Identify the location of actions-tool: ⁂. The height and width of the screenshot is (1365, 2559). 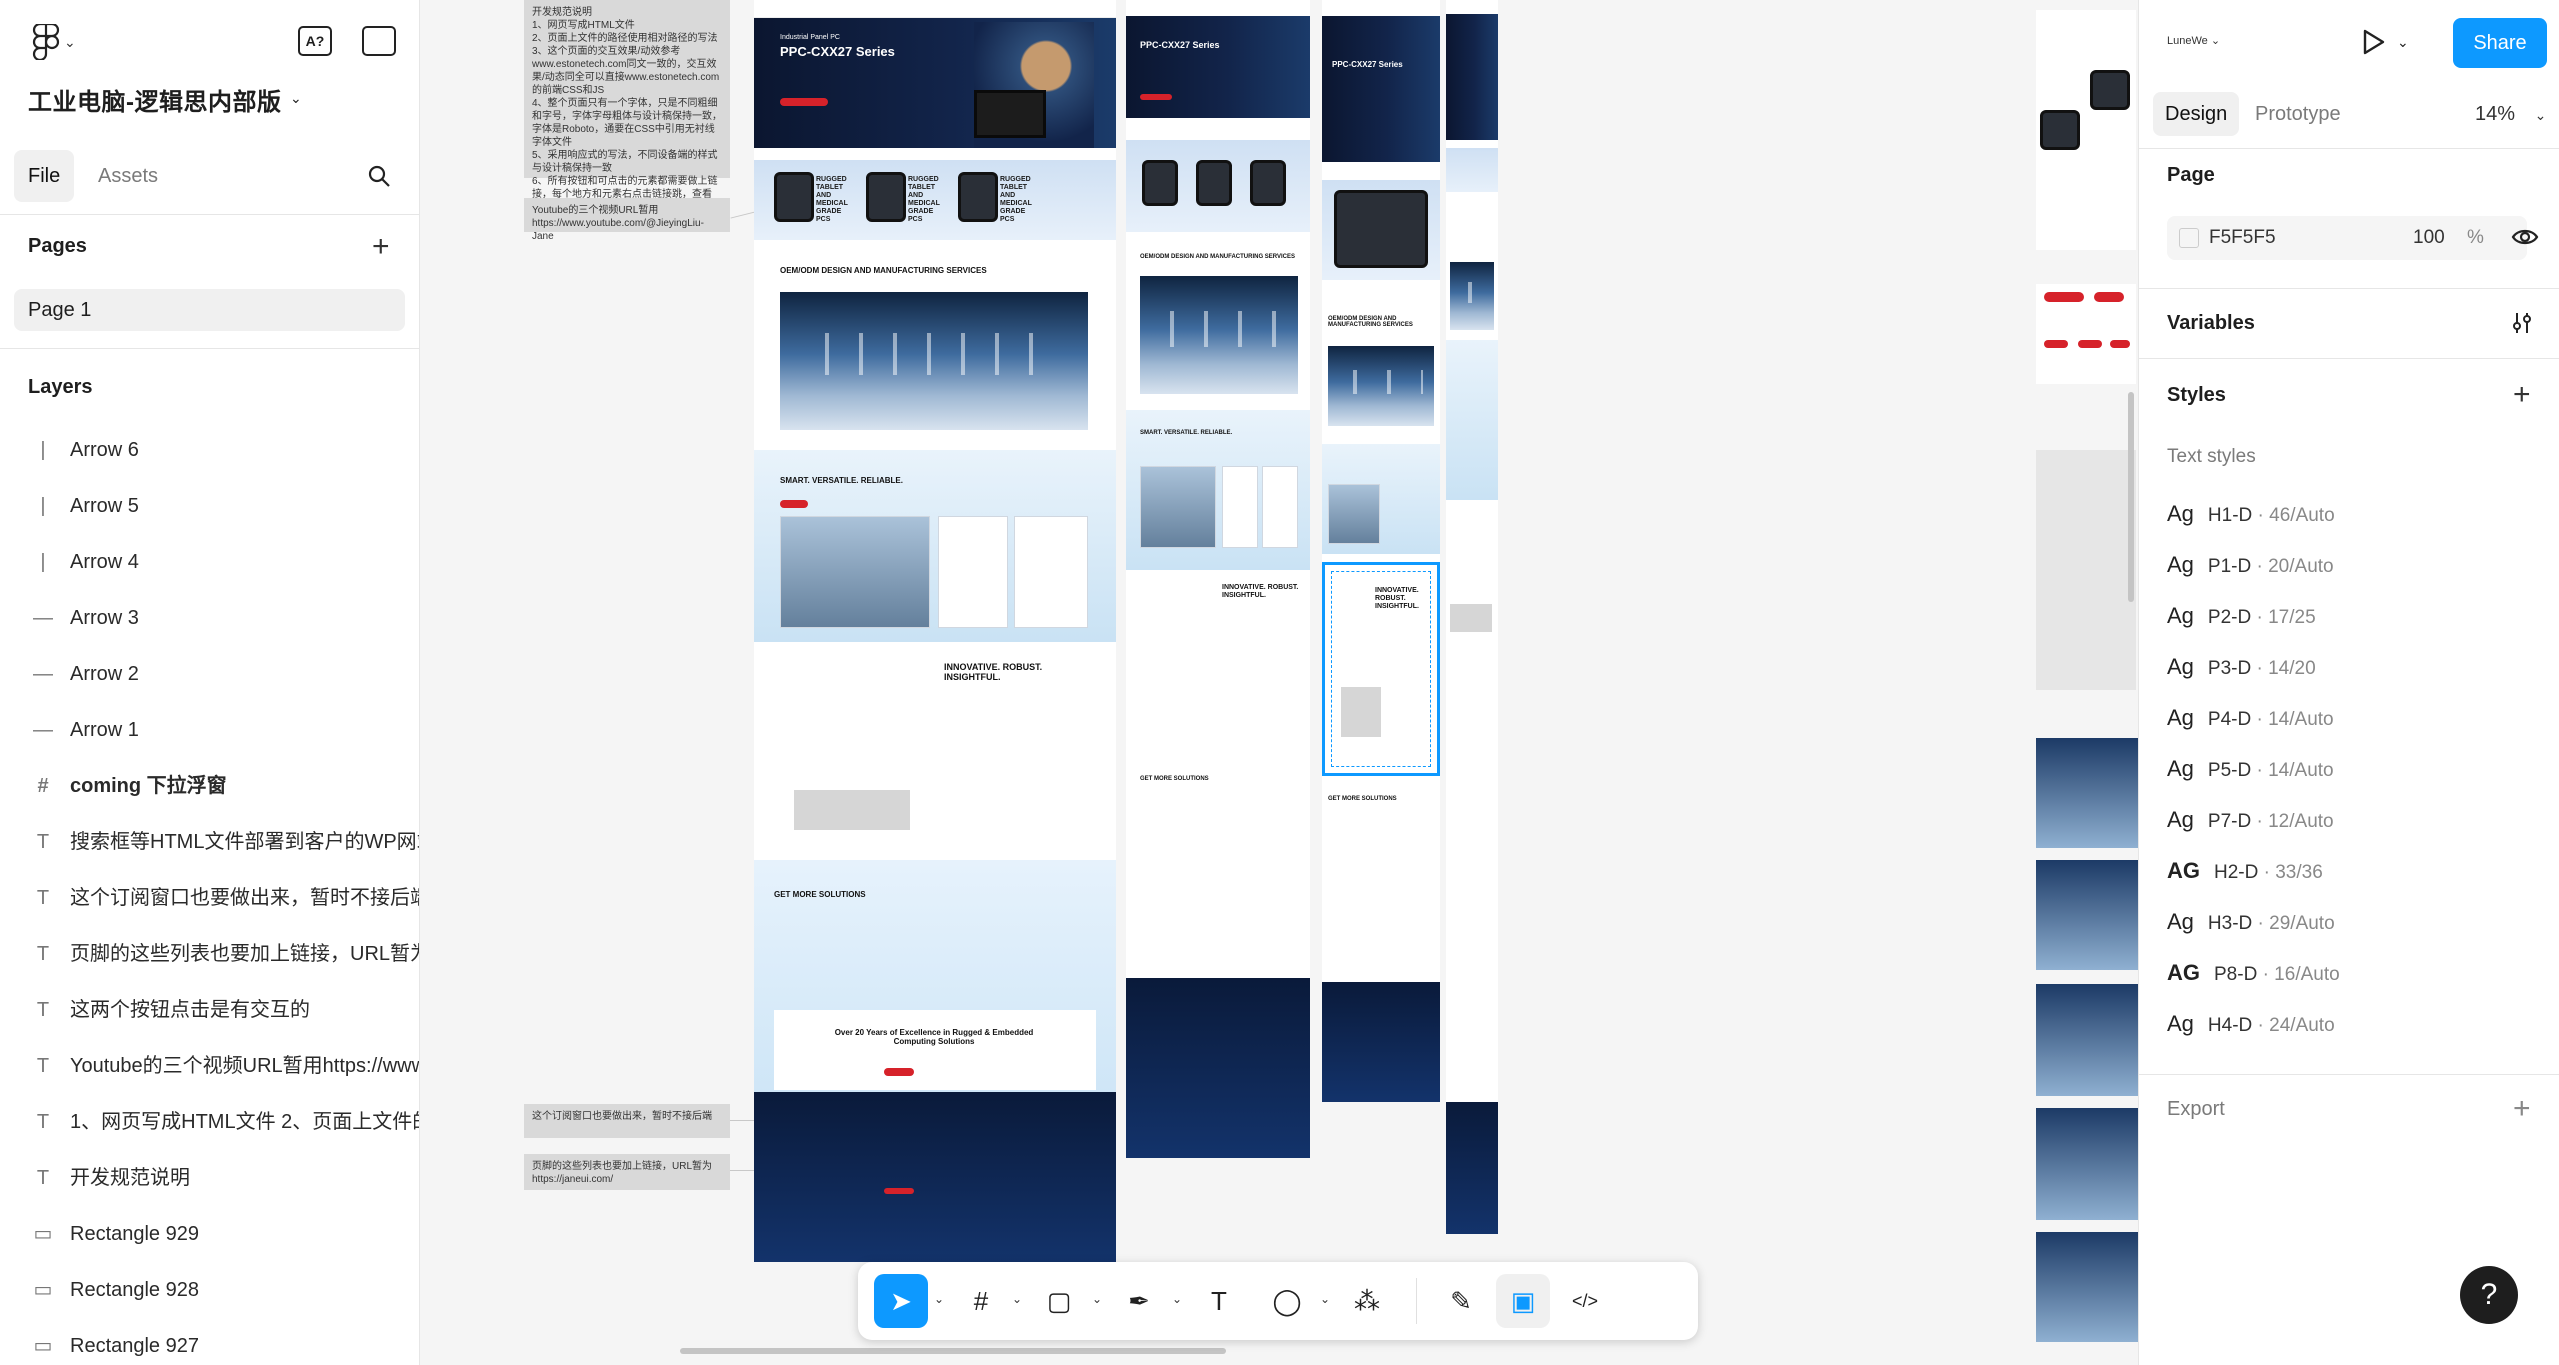
(1367, 1301).